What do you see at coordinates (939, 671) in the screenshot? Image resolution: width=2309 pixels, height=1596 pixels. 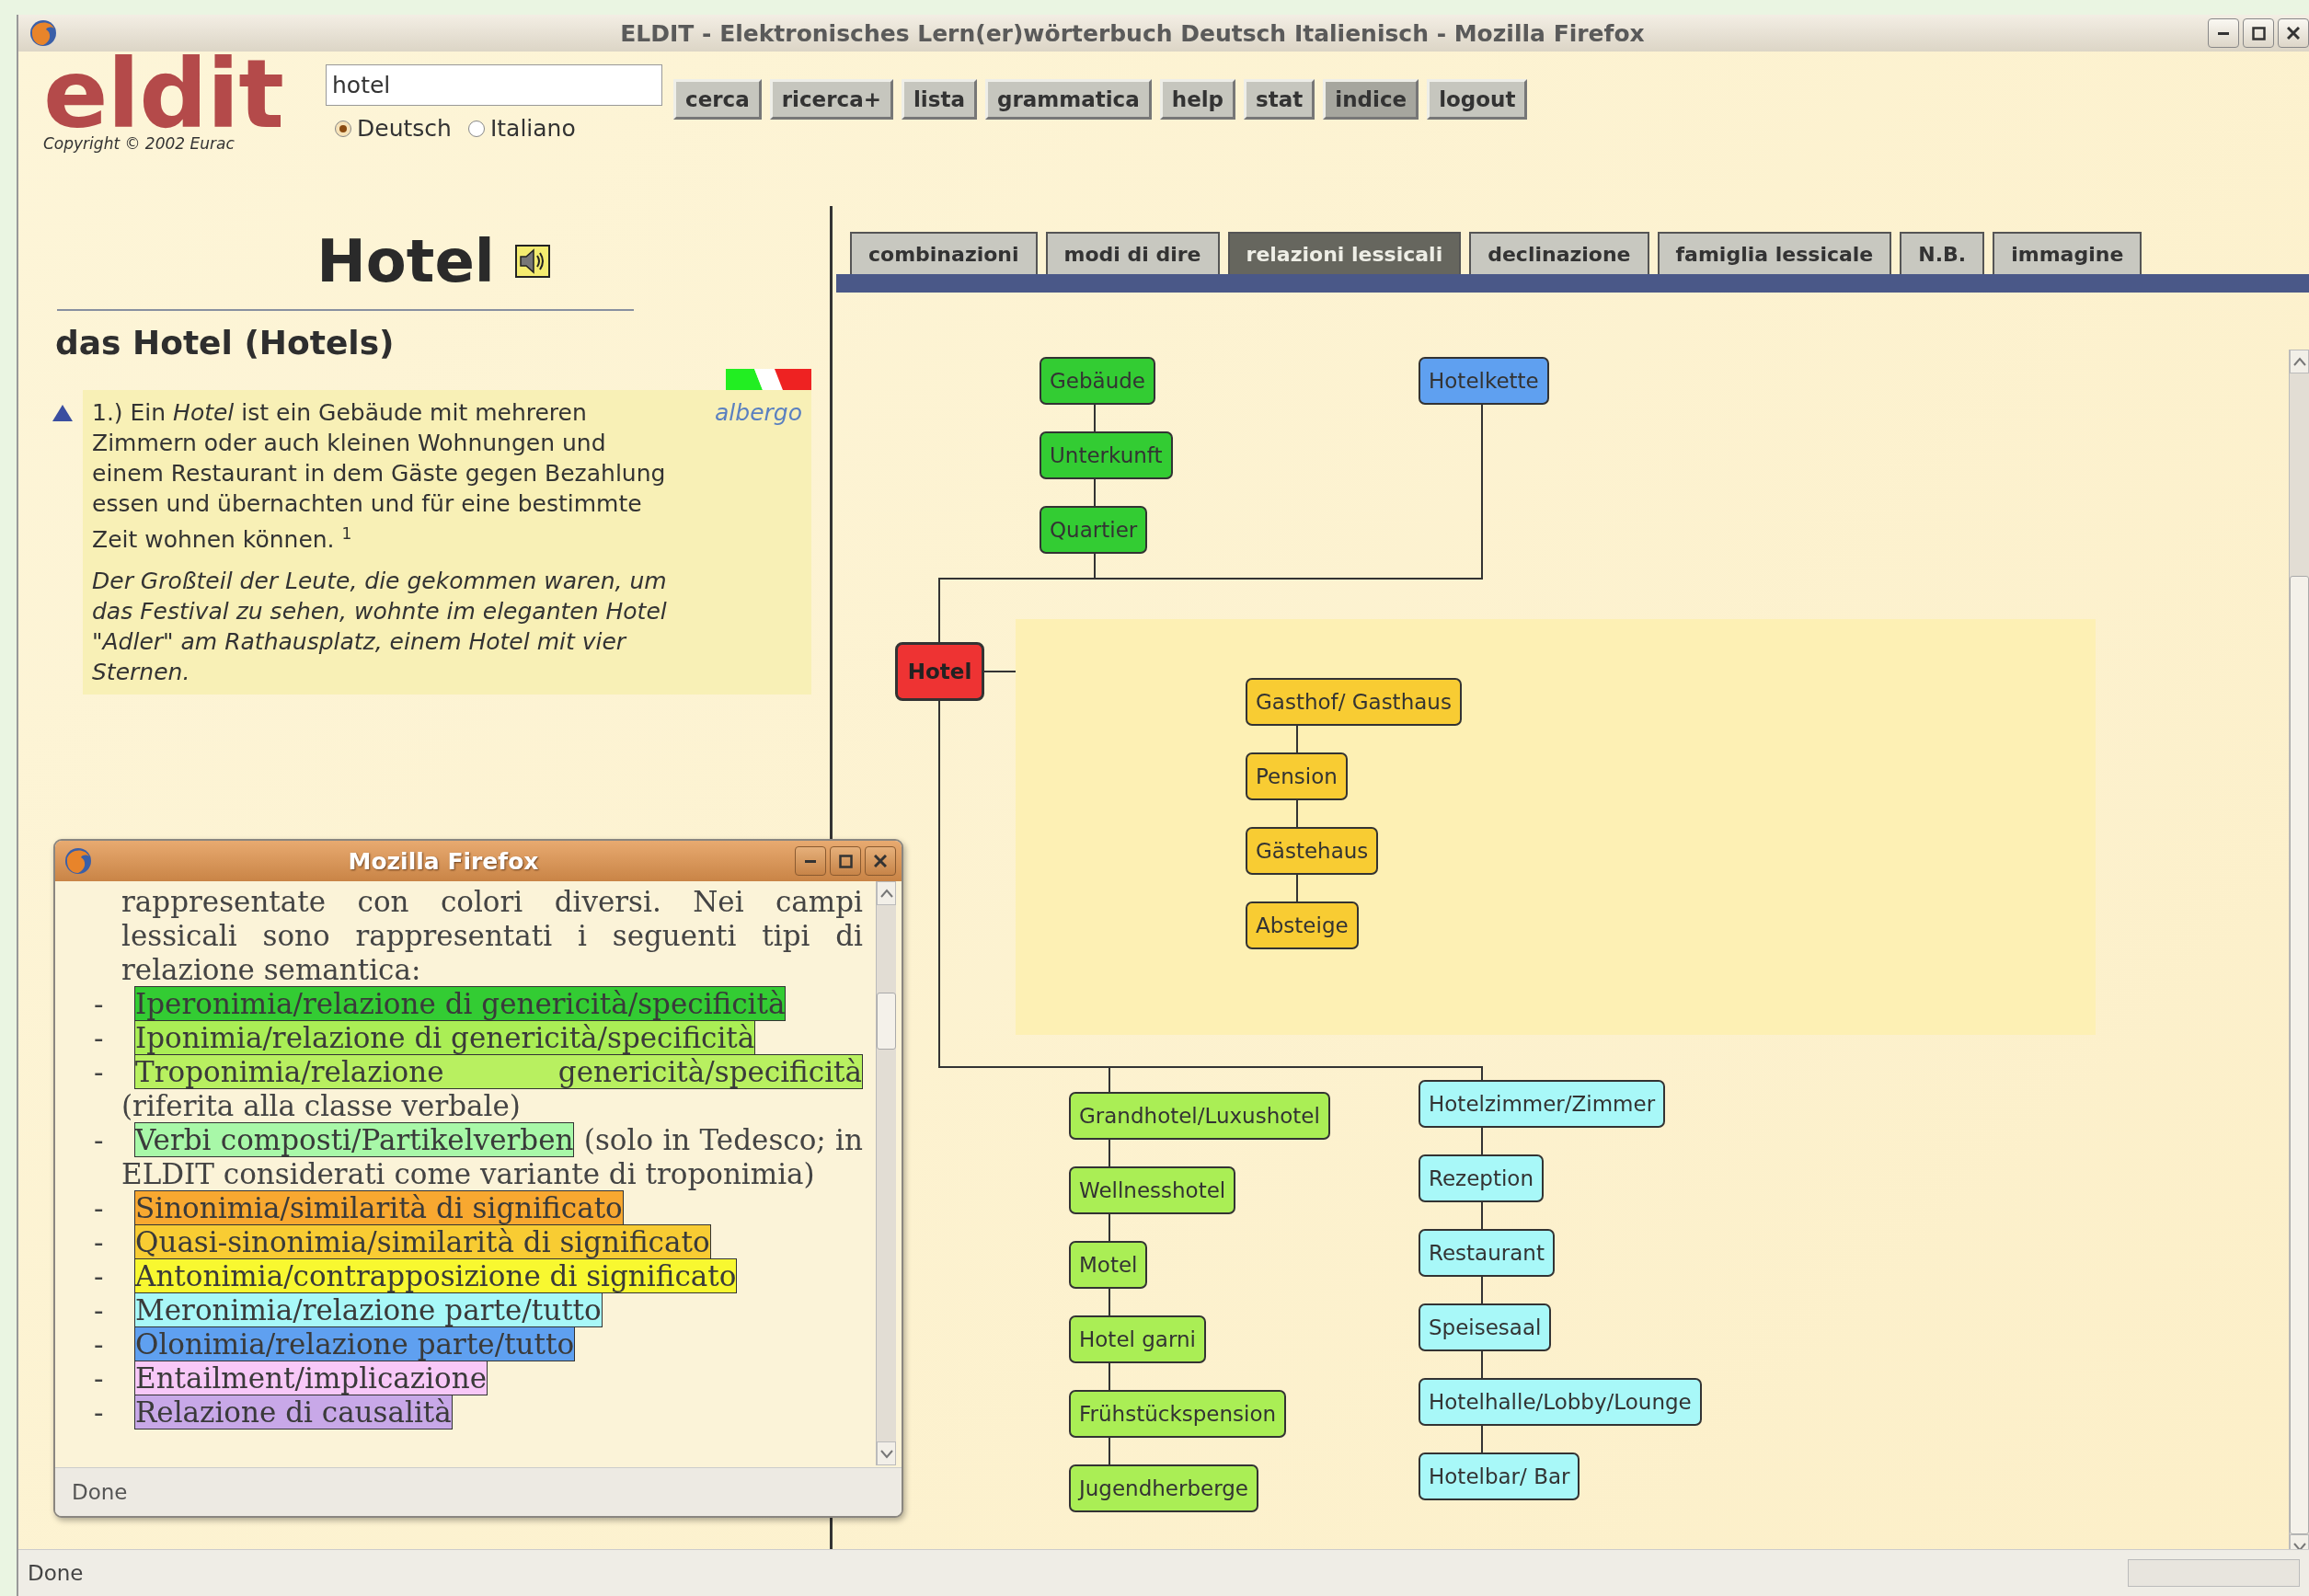 I see `headword-node: Hotel` at bounding box center [939, 671].